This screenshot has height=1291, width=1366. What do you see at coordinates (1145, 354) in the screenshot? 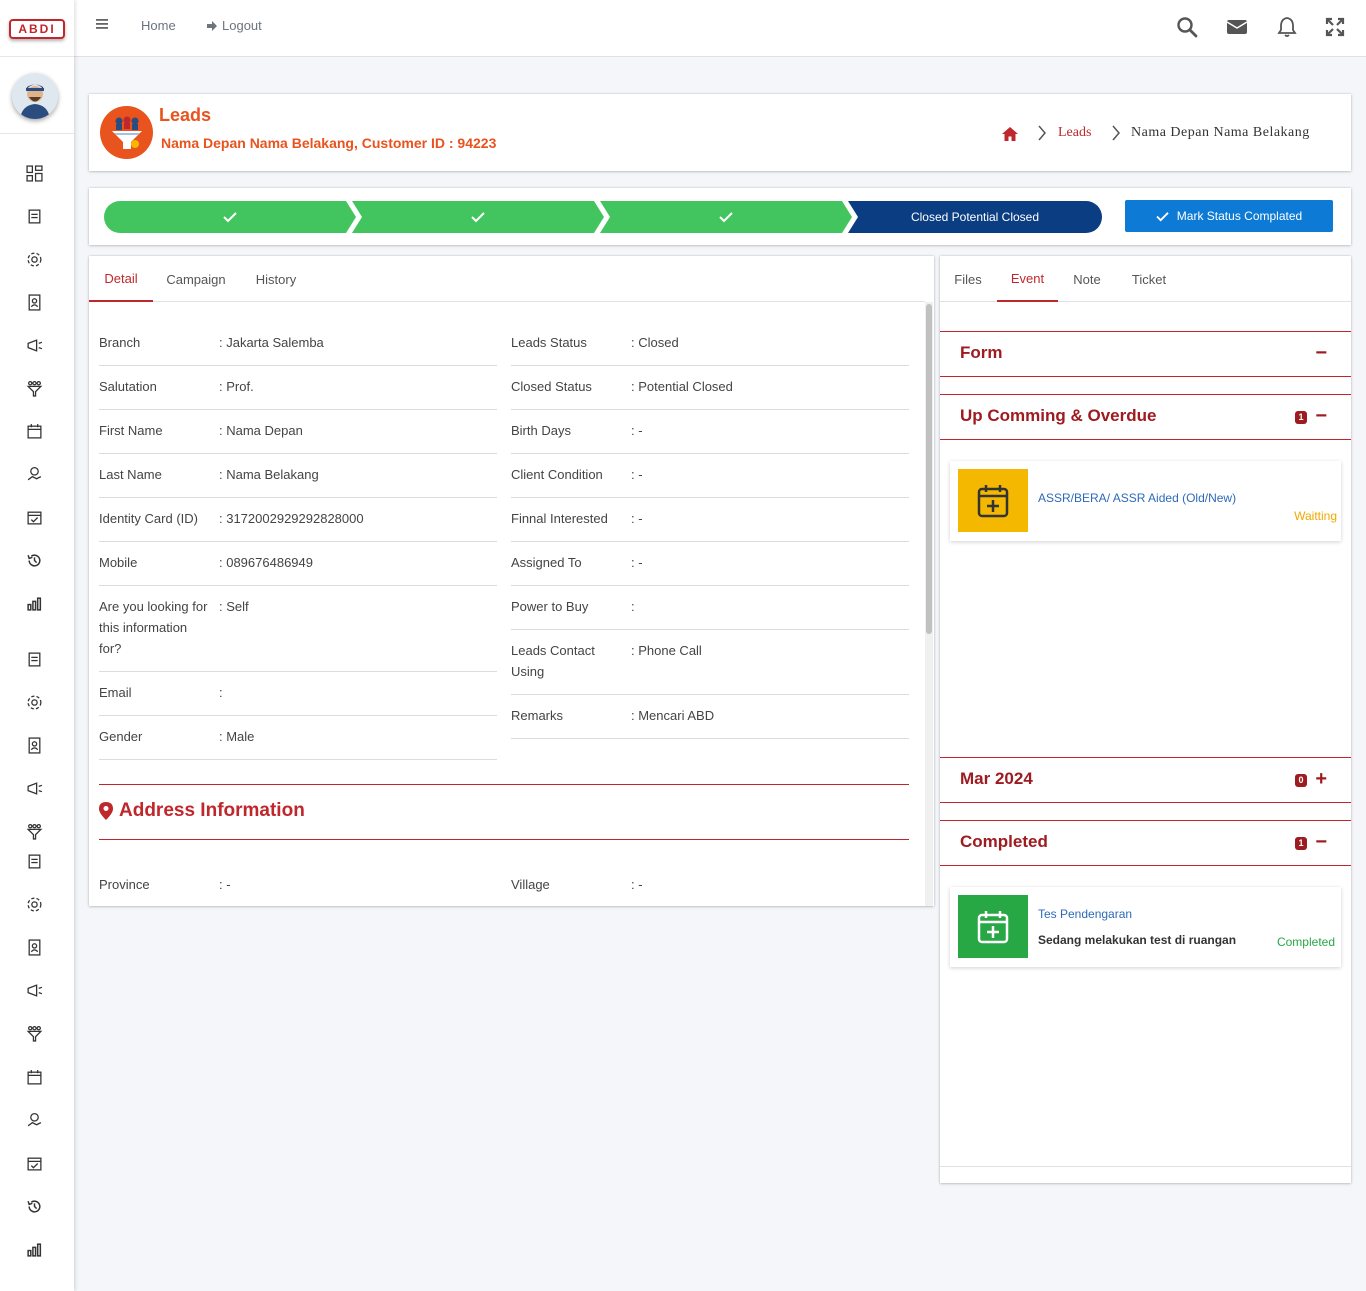
I see `form-section-header: Form −` at bounding box center [1145, 354].